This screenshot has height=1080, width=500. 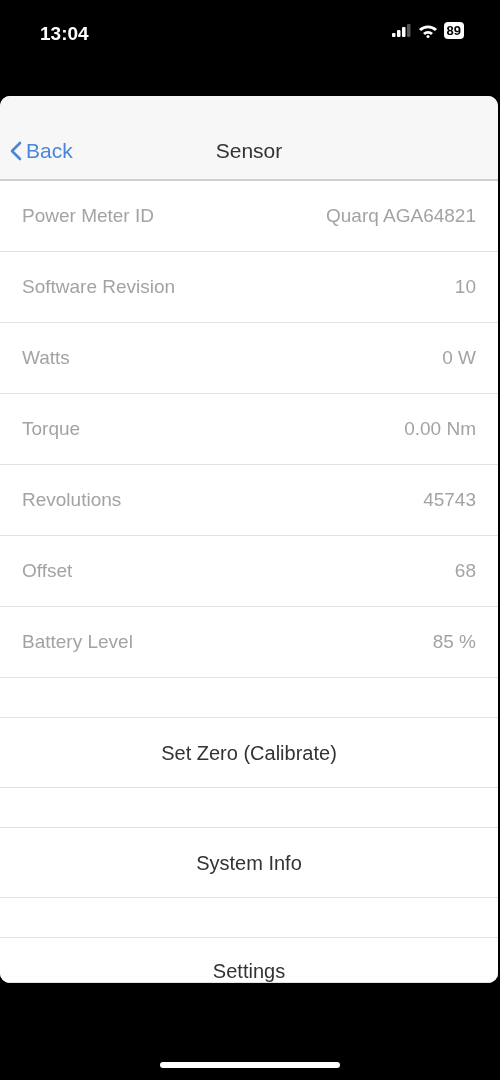 What do you see at coordinates (401, 216) in the screenshot?
I see `row-value: Quarq AGA64821` at bounding box center [401, 216].